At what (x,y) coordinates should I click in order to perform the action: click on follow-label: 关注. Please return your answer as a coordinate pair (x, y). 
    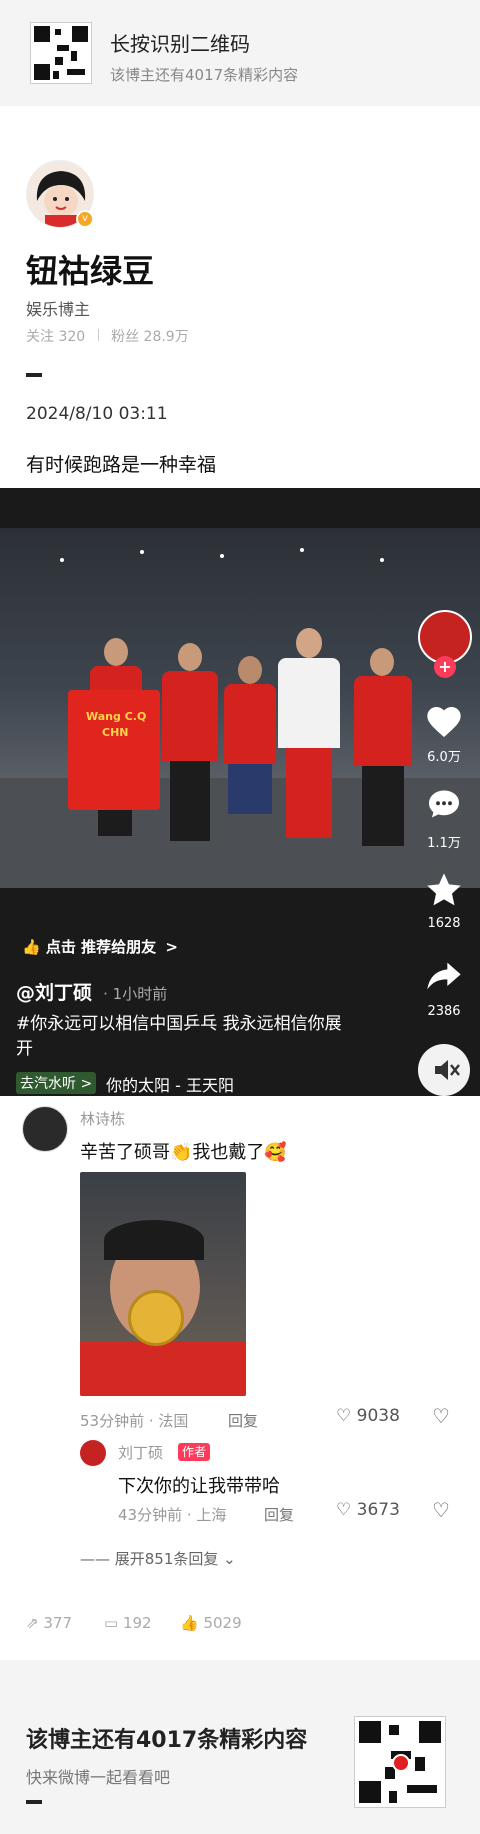
    Looking at the image, I should click on (40, 337).